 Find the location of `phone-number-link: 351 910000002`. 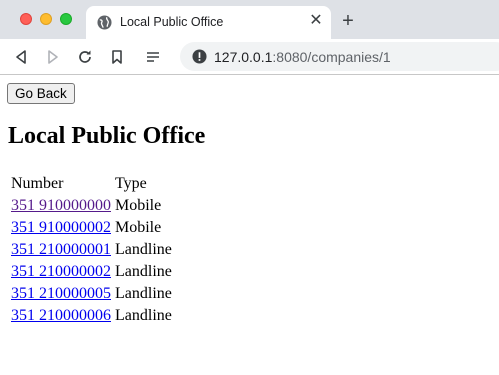

phone-number-link: 351 910000002 is located at coordinates (61, 227).